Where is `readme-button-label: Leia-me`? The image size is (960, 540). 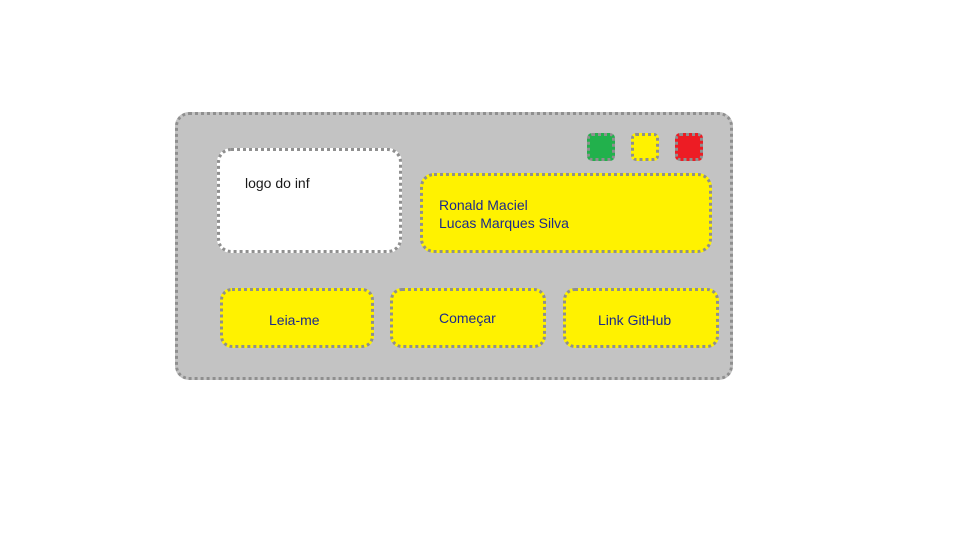
readme-button-label: Leia-me is located at coordinates (294, 320).